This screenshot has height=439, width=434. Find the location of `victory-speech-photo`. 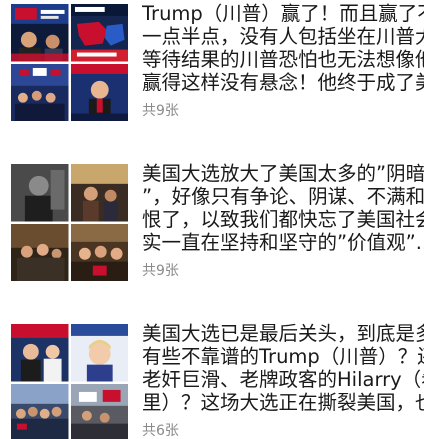

victory-speech-photo is located at coordinates (99, 92).